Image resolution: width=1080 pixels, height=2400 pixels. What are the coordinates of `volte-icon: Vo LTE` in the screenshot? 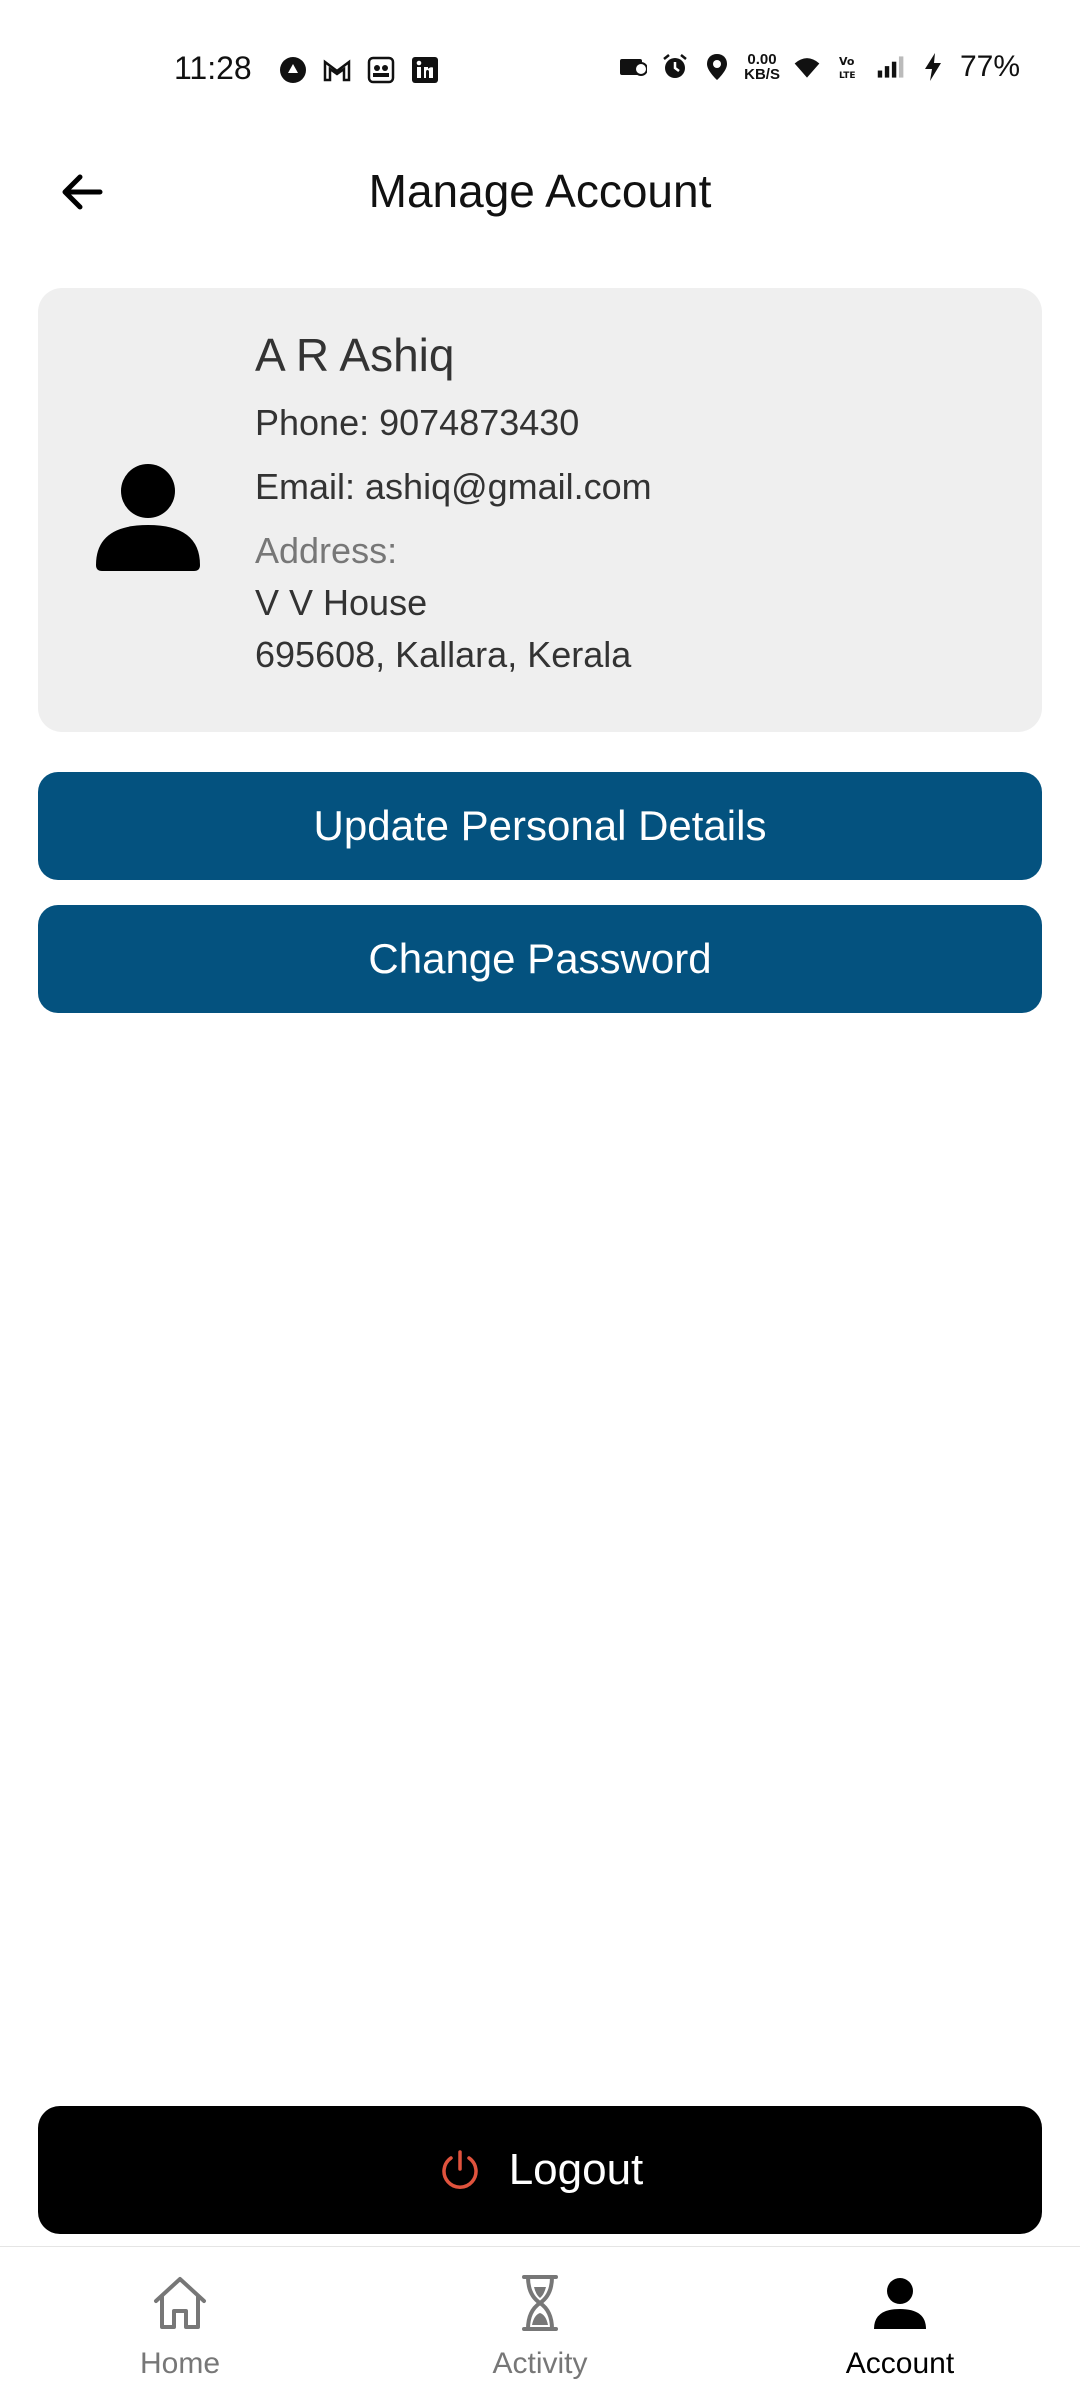 It's located at (849, 67).